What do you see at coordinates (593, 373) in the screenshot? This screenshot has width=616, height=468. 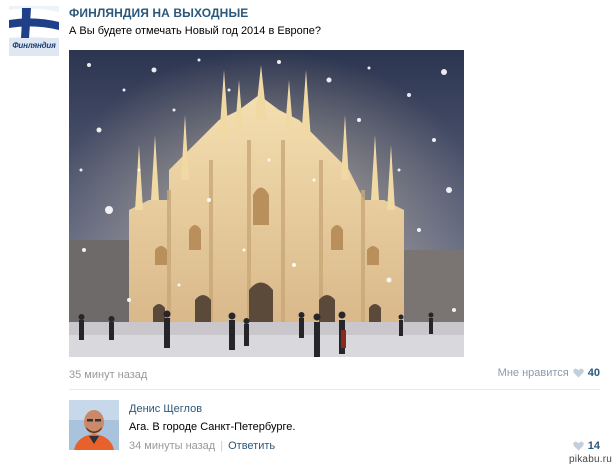 I see `post-like-count: 40` at bounding box center [593, 373].